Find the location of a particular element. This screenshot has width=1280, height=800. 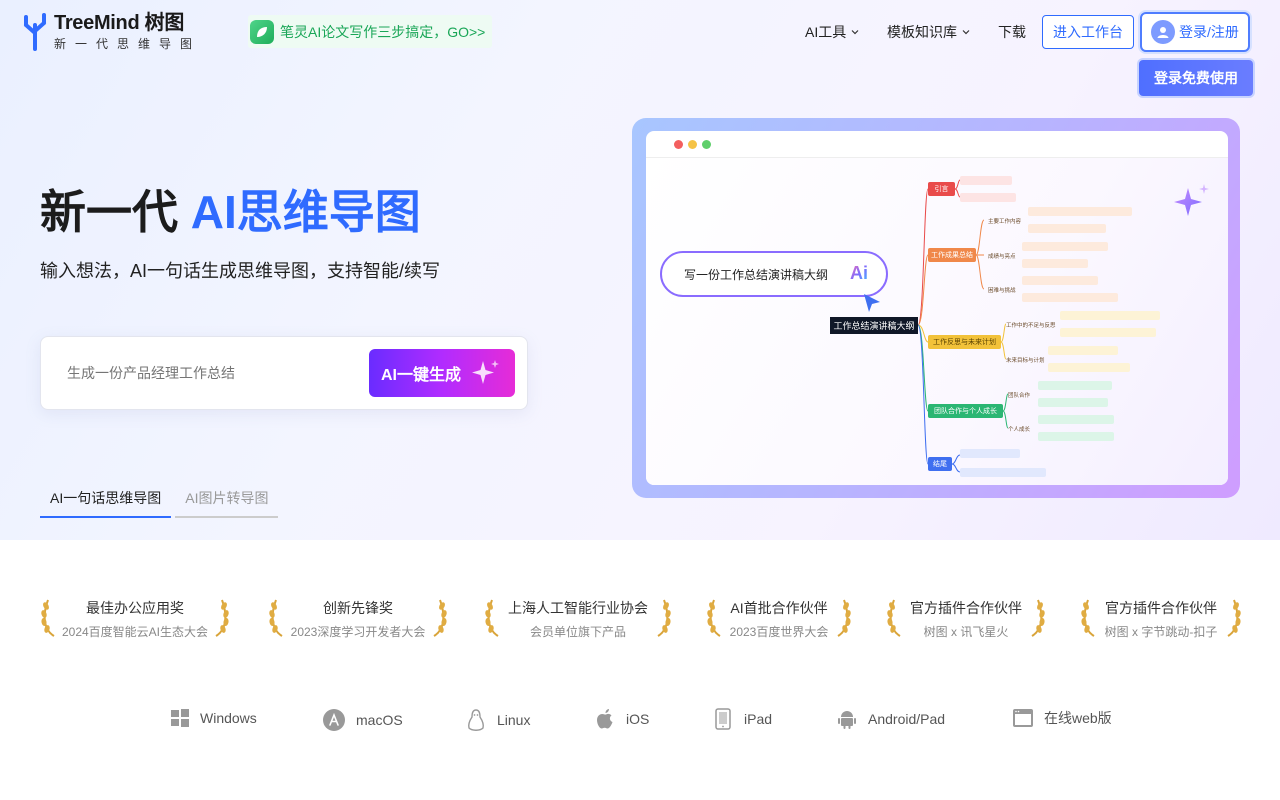

nav-label: 下载 is located at coordinates (1012, 32).